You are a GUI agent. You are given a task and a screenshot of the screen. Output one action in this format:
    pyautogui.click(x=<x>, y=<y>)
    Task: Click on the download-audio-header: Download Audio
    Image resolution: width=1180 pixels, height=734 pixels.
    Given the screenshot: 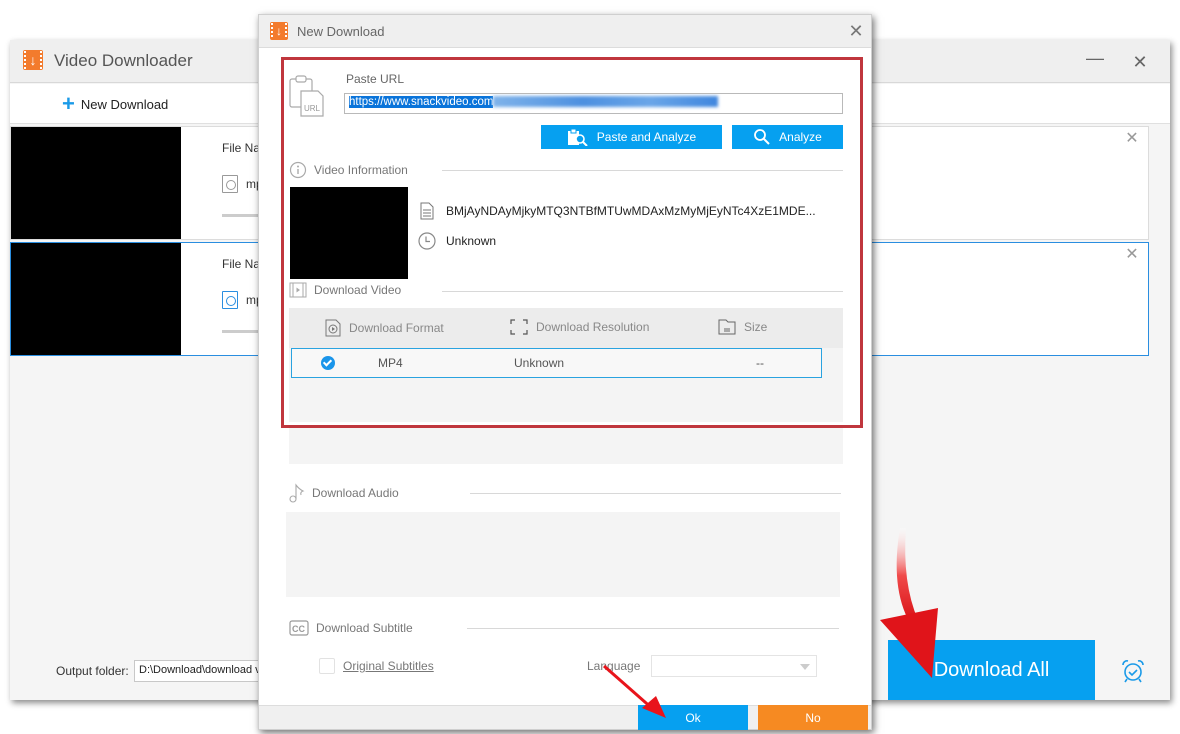 What is the action you would take?
    pyautogui.click(x=344, y=493)
    